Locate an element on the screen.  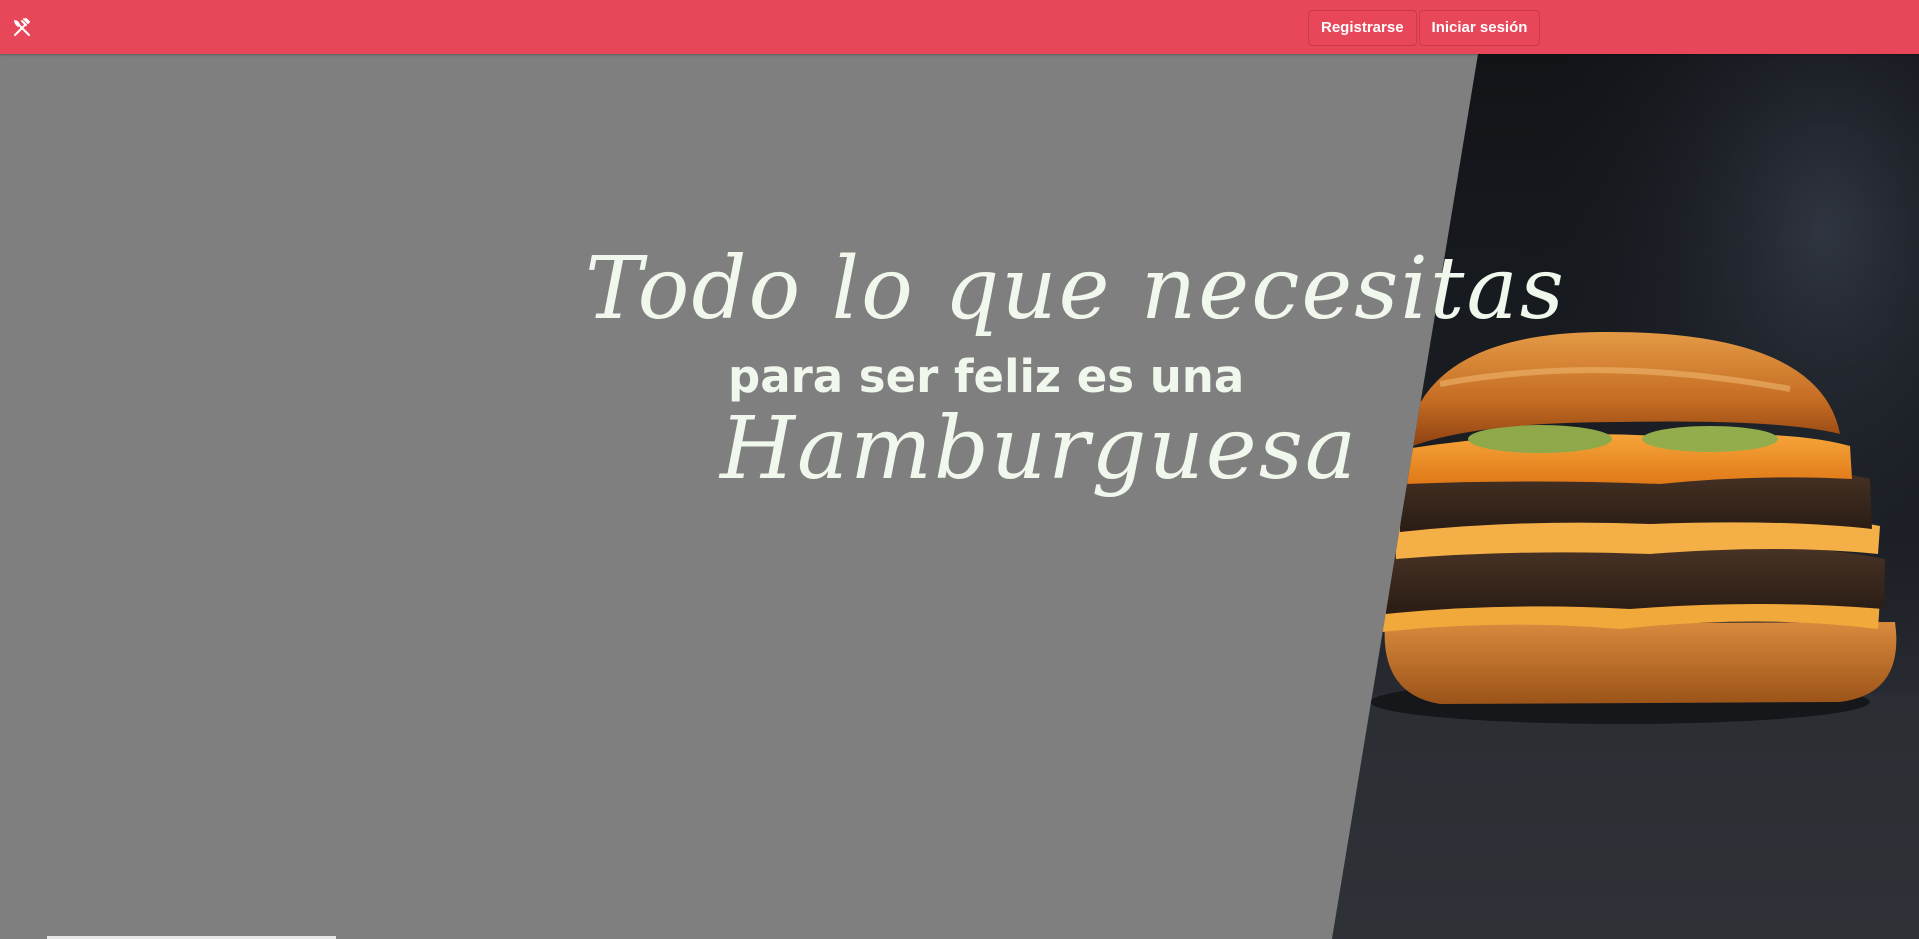
login-button: Iniciar sesión is located at coordinates (1479, 28).